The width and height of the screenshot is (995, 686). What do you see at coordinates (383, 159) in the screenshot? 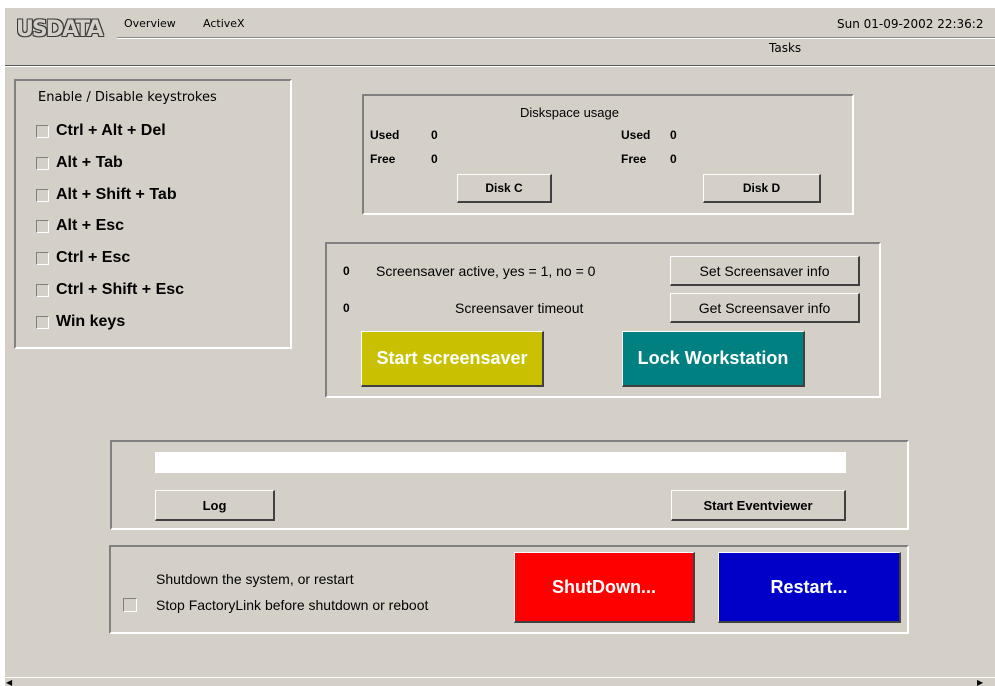
I see `disk-c-free-label: Free` at bounding box center [383, 159].